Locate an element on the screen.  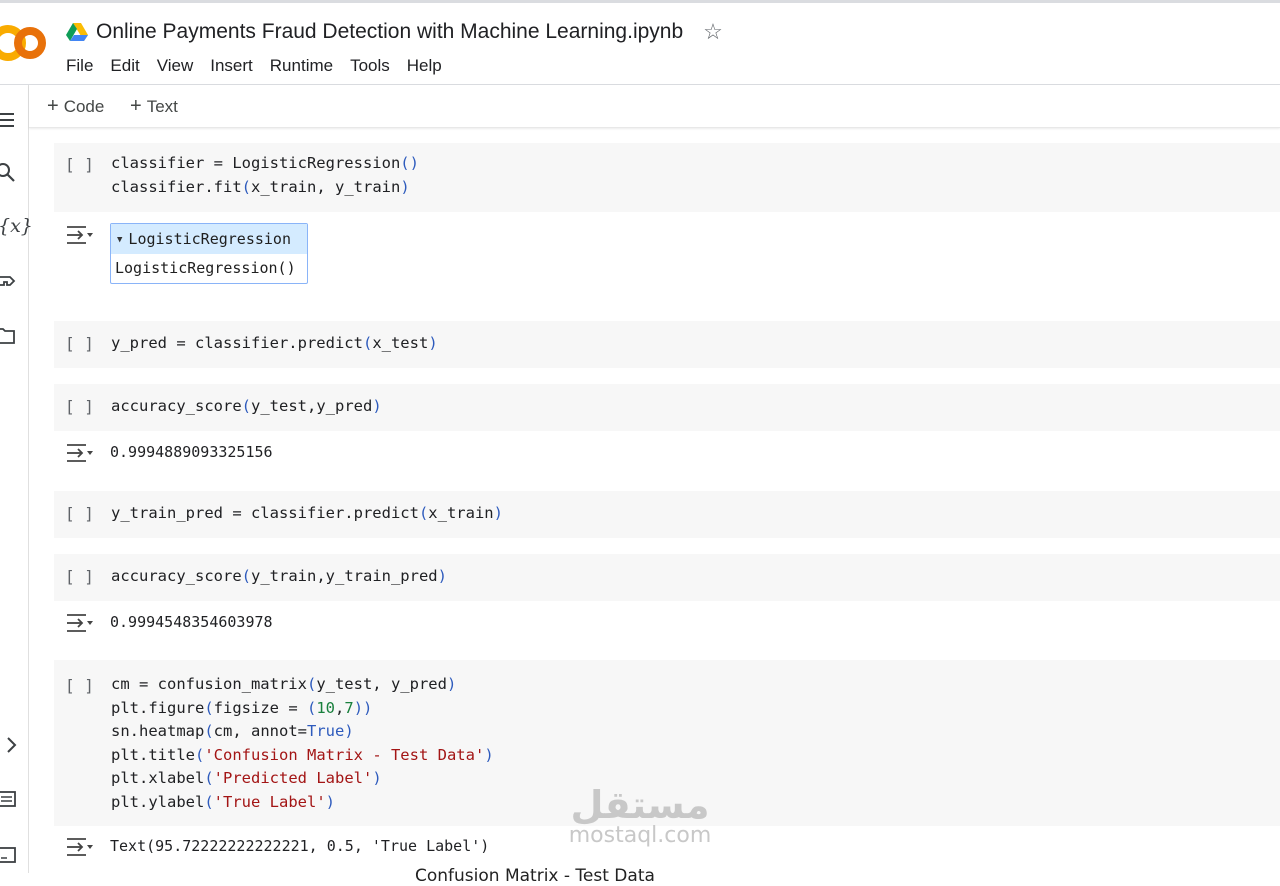
estimator-name: LogisticRegression is located at coordinates (209, 239).